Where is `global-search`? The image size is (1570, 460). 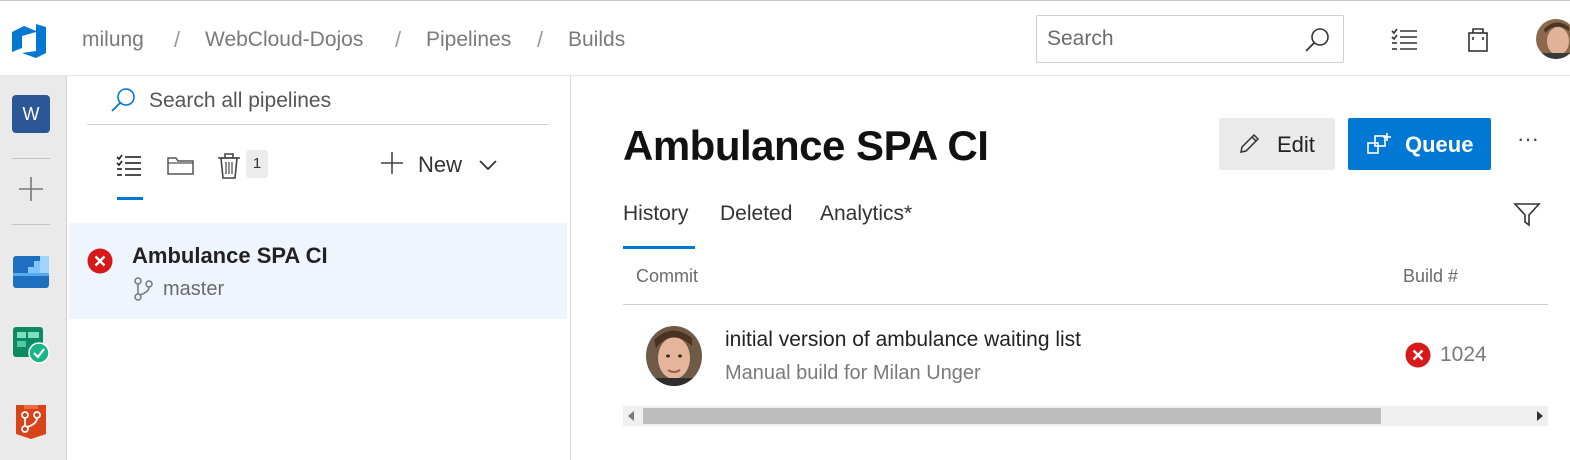 global-search is located at coordinates (1190, 39).